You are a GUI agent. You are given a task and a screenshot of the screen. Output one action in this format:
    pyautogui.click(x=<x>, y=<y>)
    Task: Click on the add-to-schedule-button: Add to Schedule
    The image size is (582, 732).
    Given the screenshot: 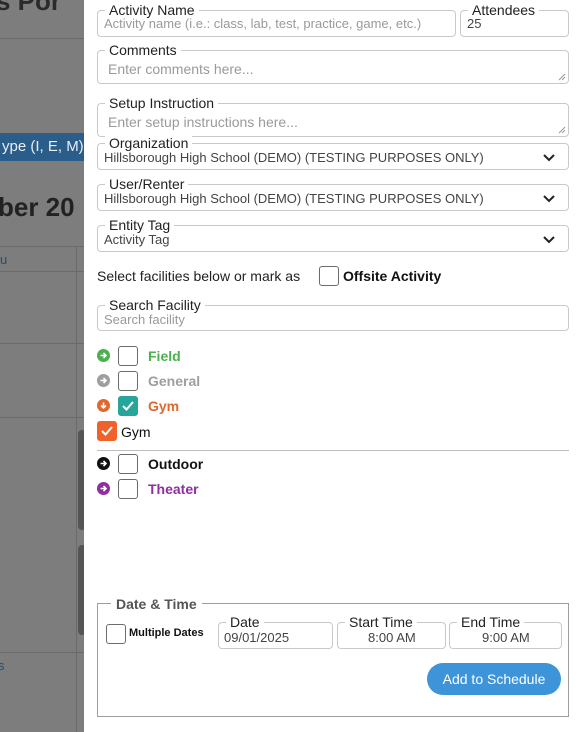 What is the action you would take?
    pyautogui.click(x=494, y=679)
    